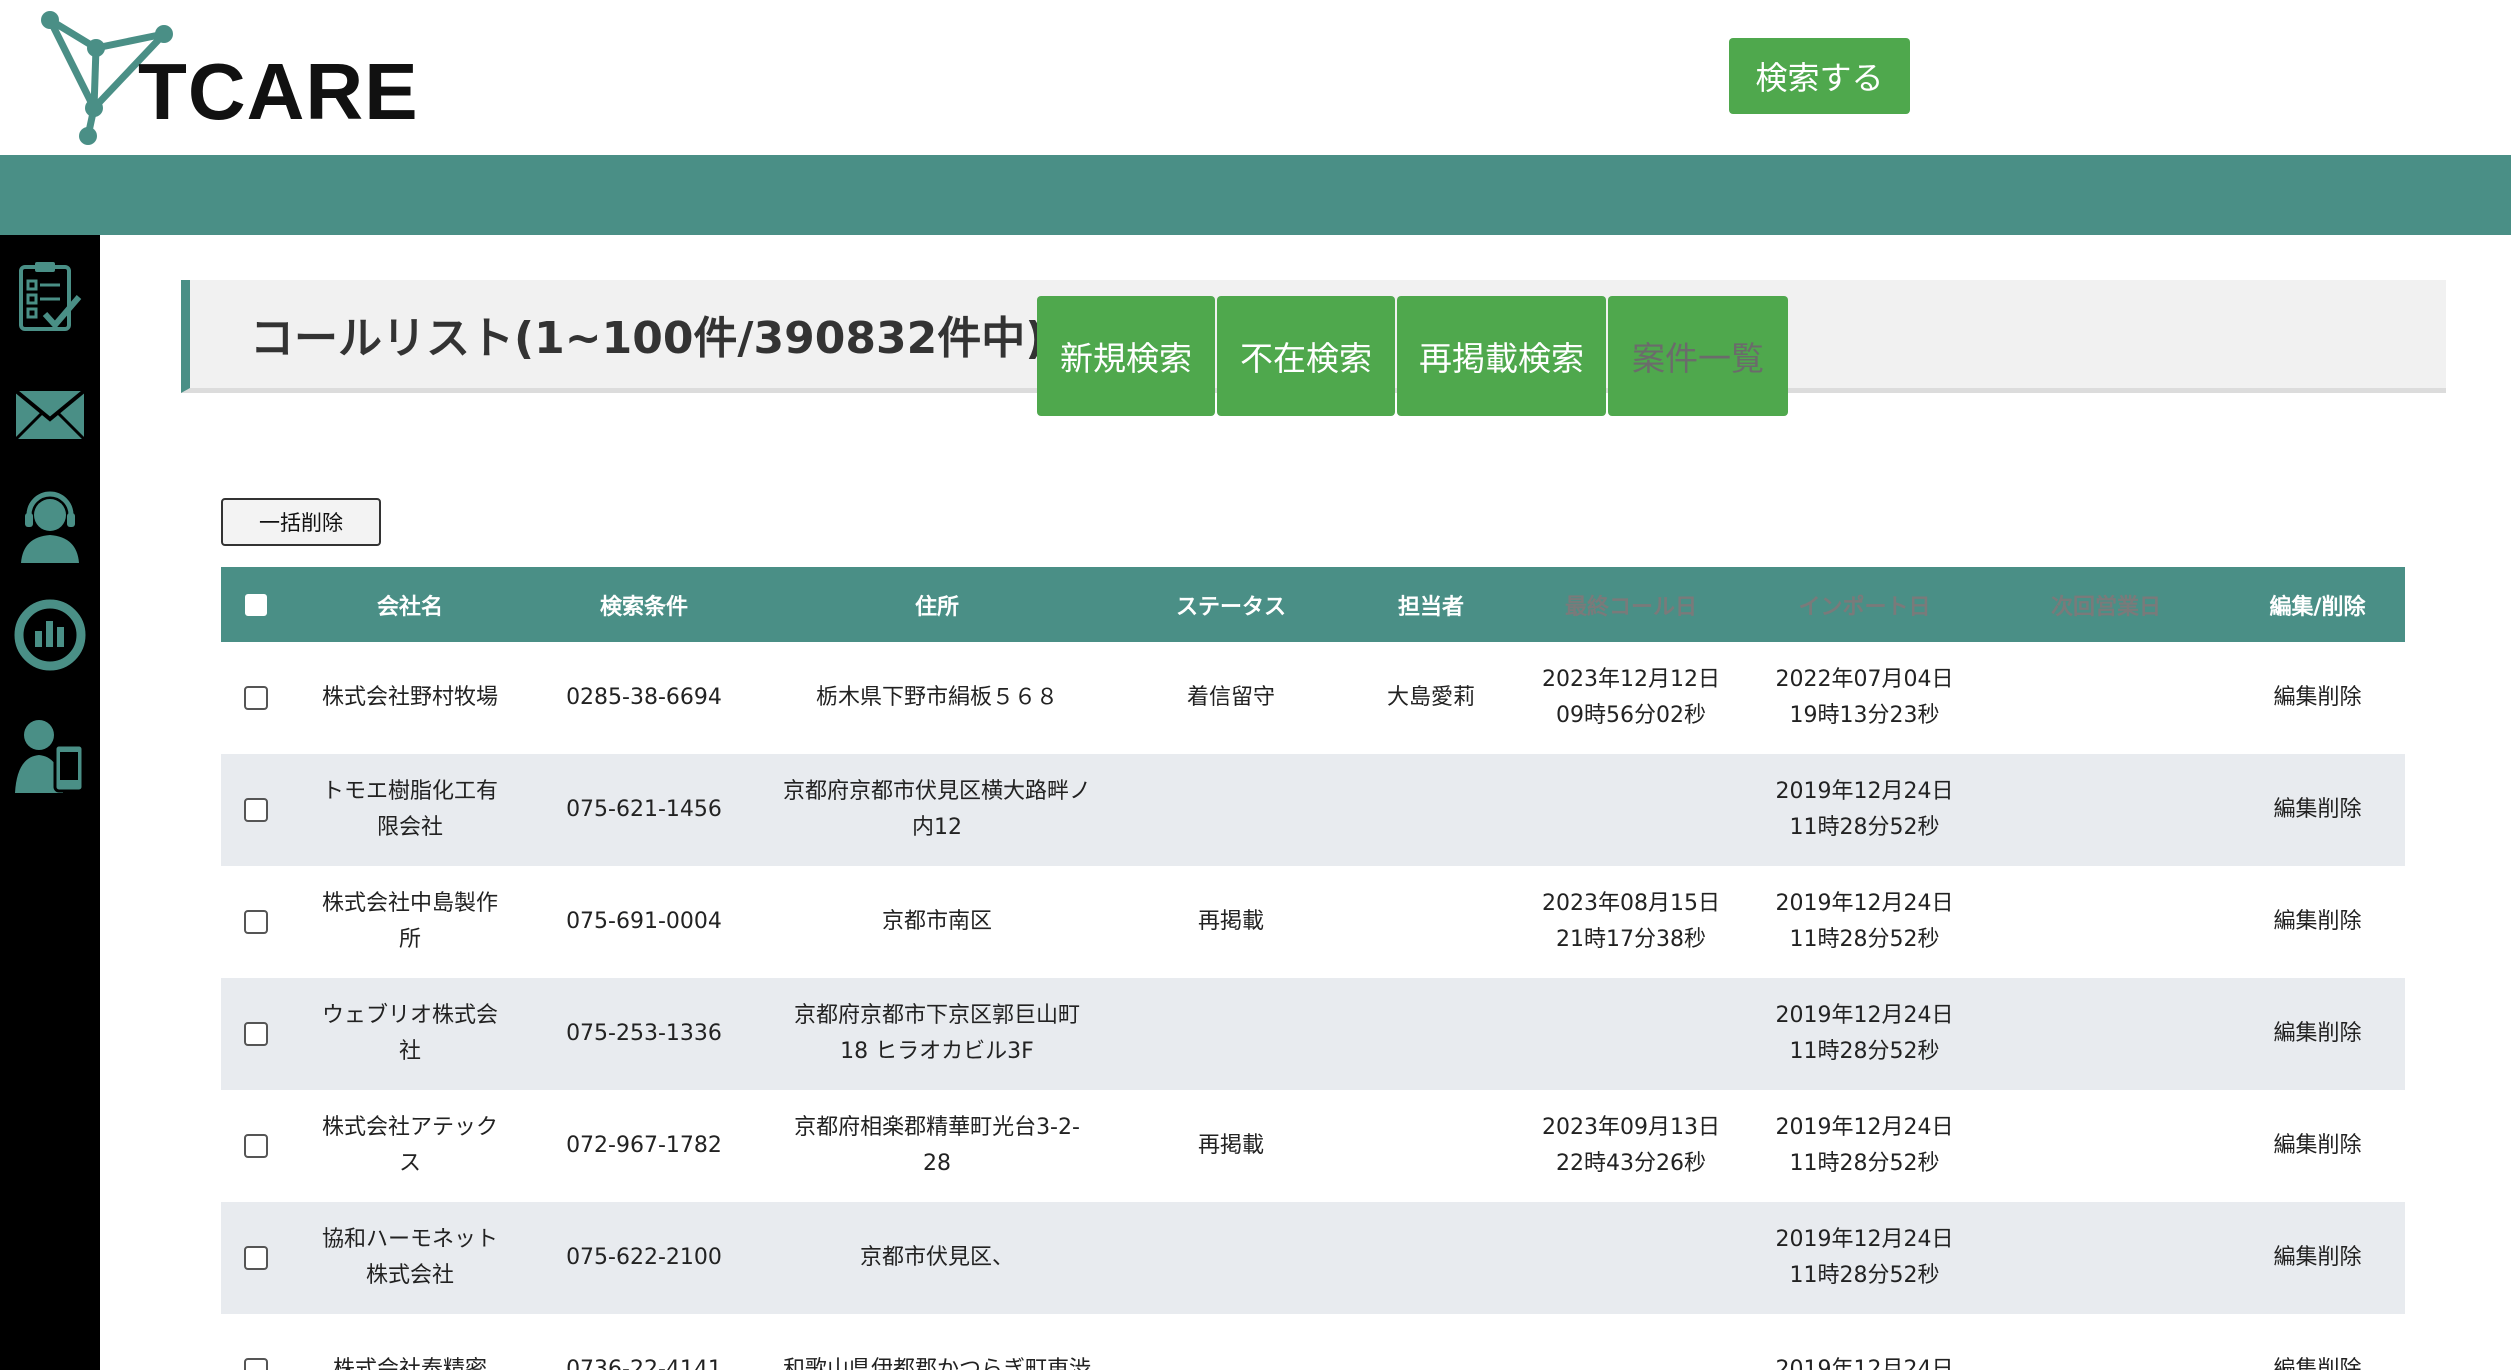  Describe the element at coordinates (1231, 604) in the screenshot. I see `col-status: ステータス` at that location.